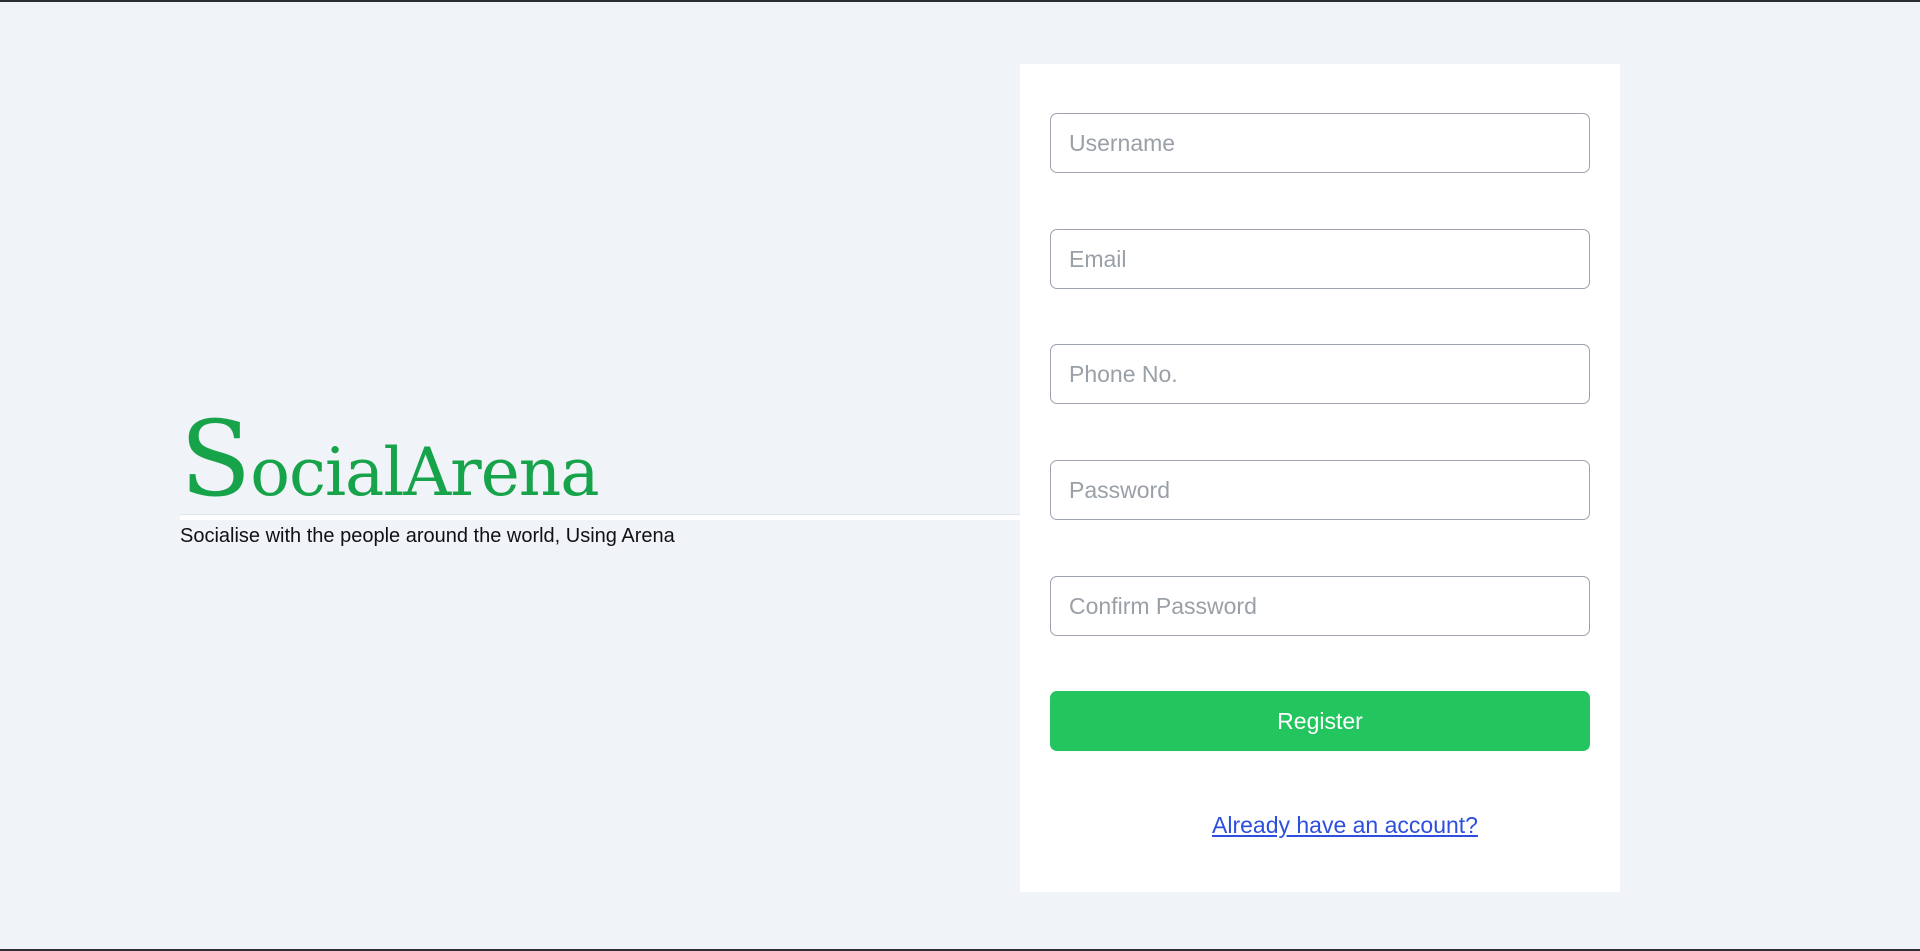 This screenshot has height=951, width=1920. I want to click on username-input, so click(1320, 143).